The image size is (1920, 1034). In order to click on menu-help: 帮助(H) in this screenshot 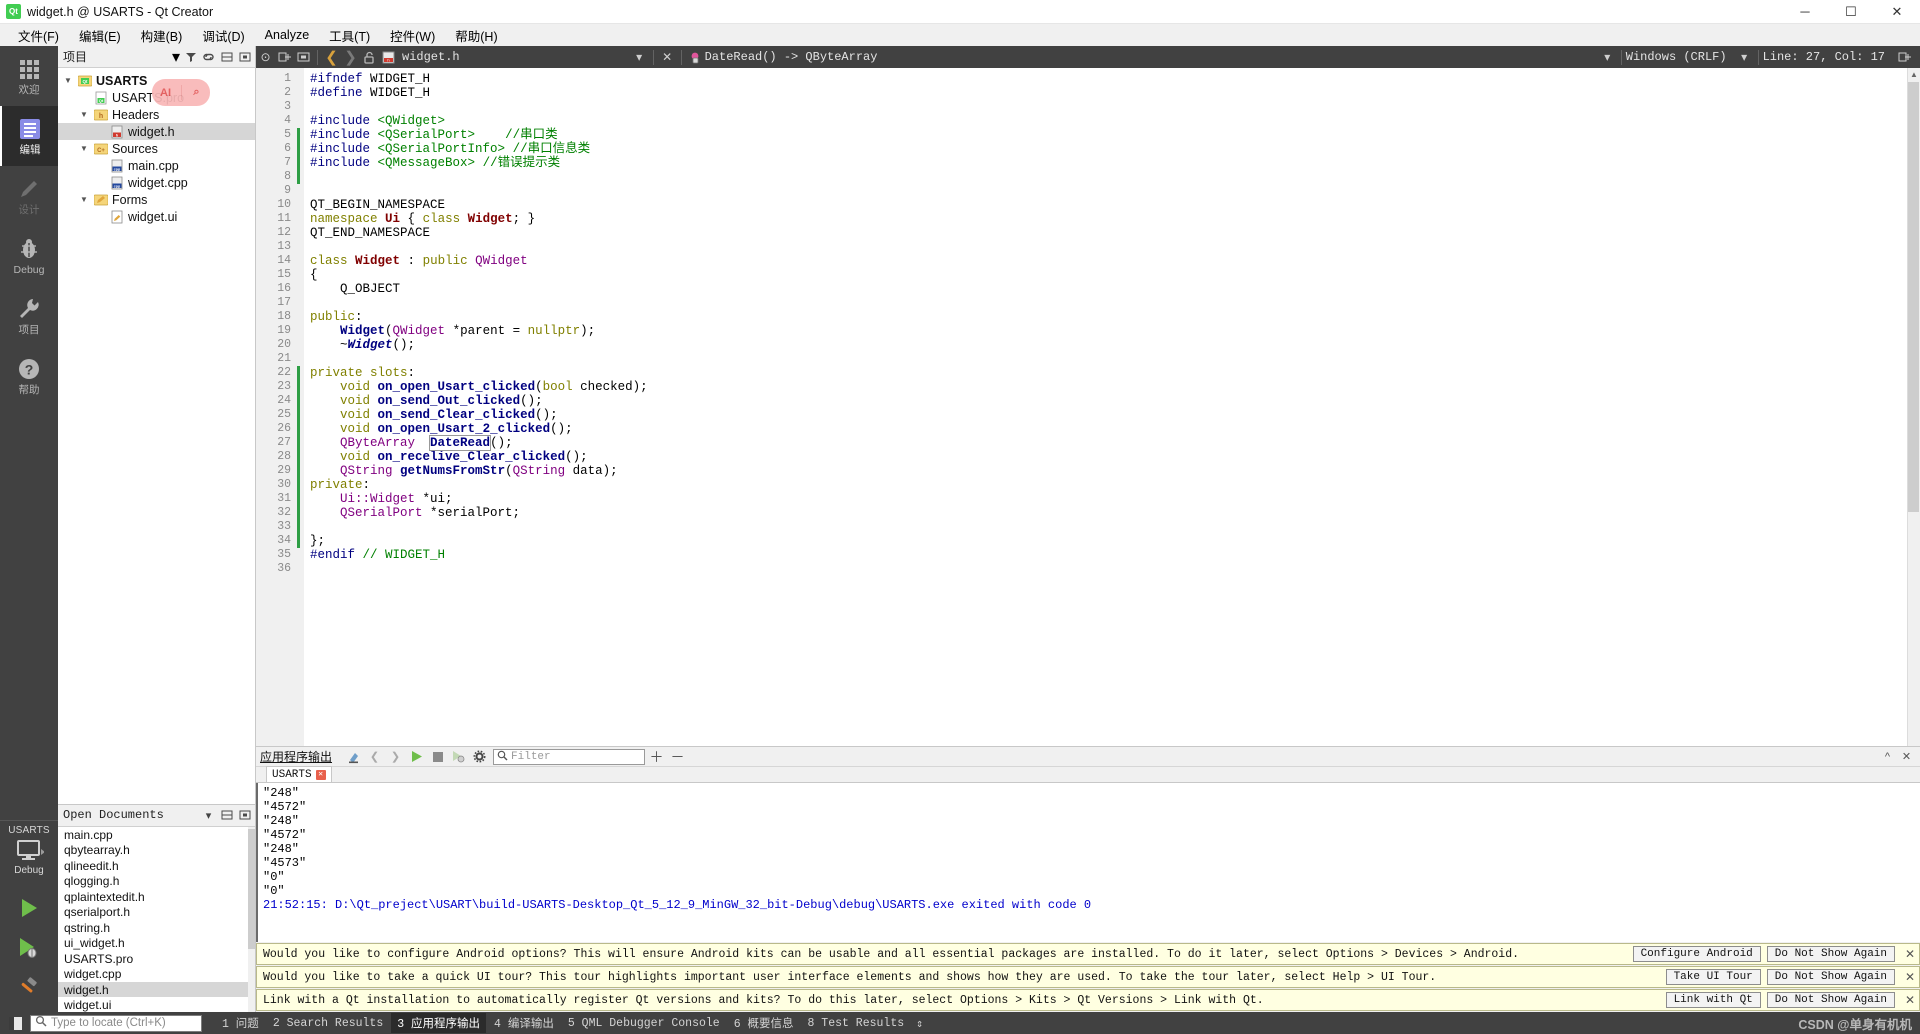, I will do `click(476, 35)`.